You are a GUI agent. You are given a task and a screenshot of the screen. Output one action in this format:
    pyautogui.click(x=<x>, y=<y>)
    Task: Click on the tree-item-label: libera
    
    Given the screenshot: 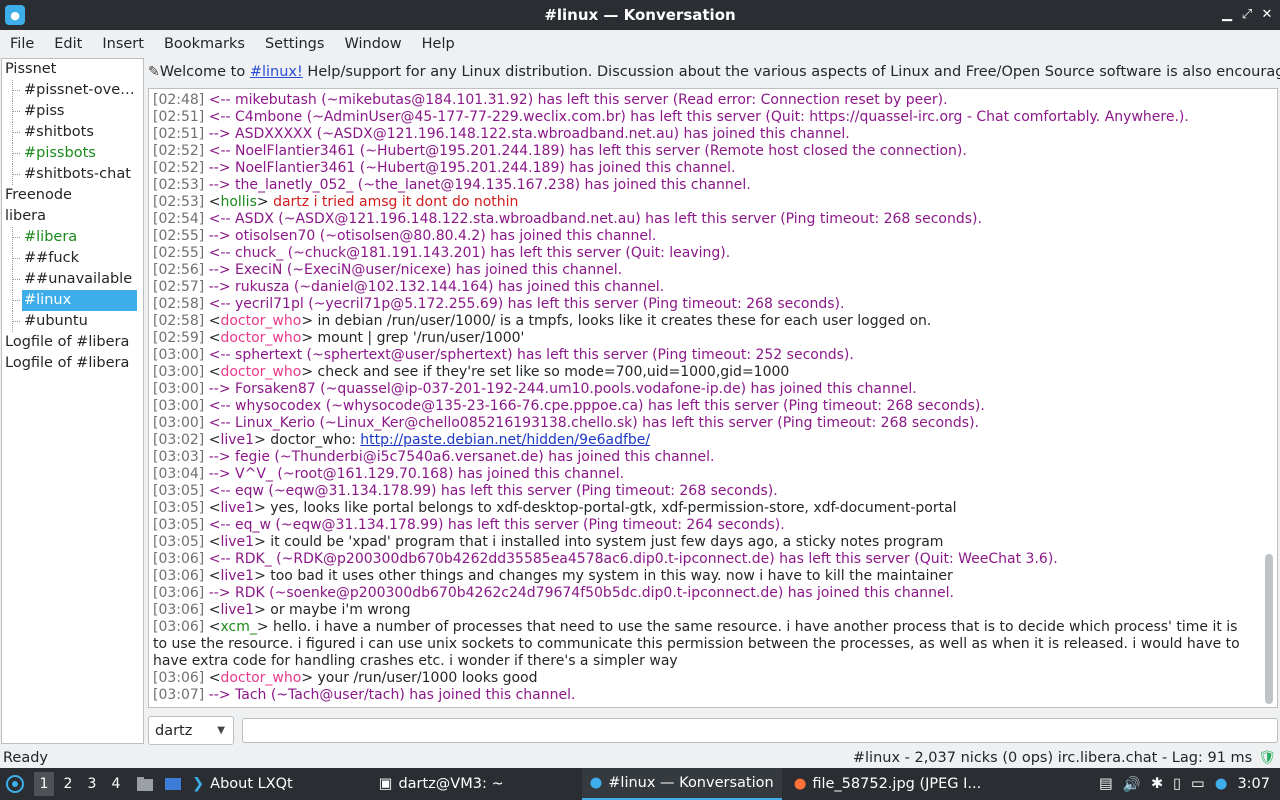 What is the action you would take?
    pyautogui.click(x=26, y=216)
    